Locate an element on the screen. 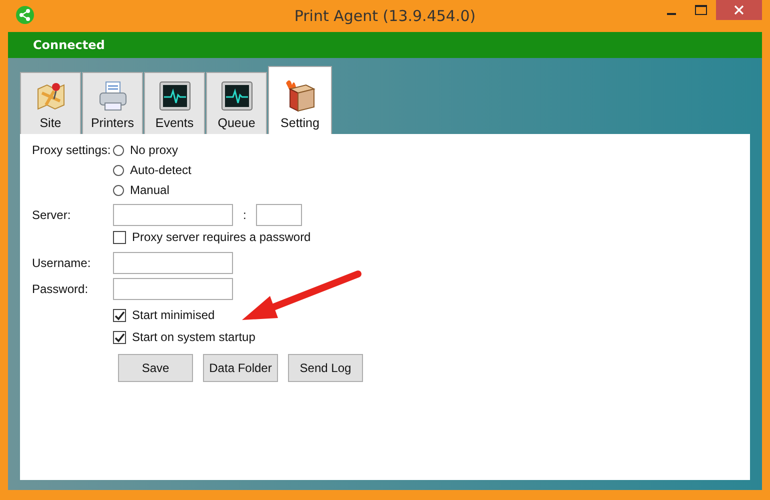 Image resolution: width=770 pixels, height=500 pixels. close-icon is located at coordinates (739, 10).